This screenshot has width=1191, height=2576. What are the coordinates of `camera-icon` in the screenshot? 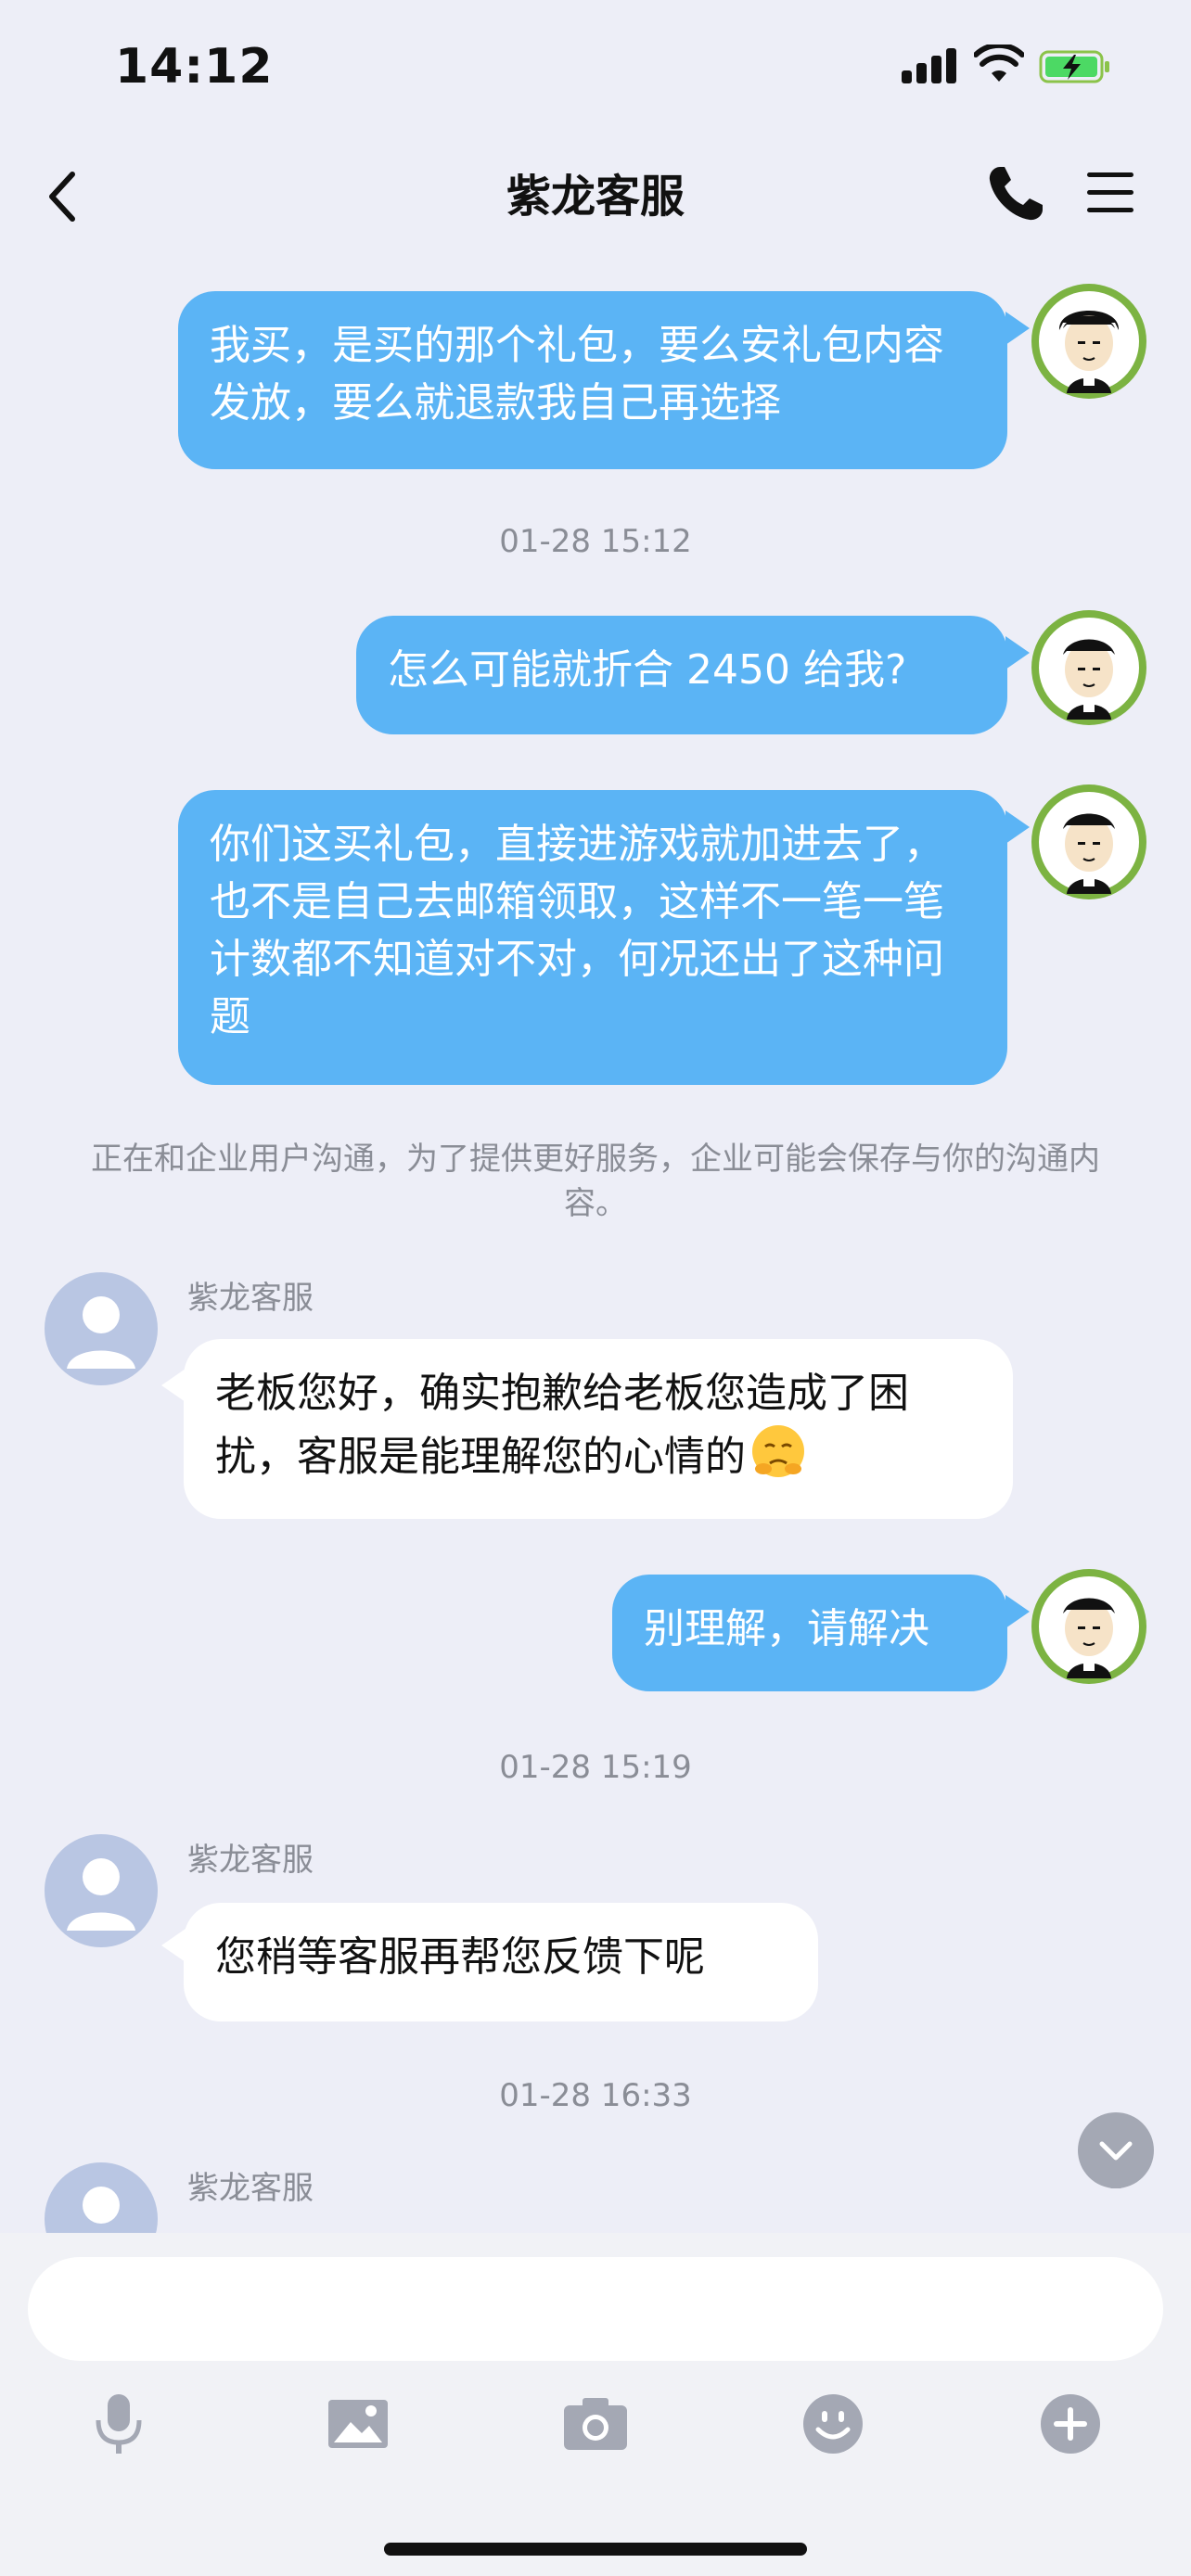 It's located at (595, 2424).